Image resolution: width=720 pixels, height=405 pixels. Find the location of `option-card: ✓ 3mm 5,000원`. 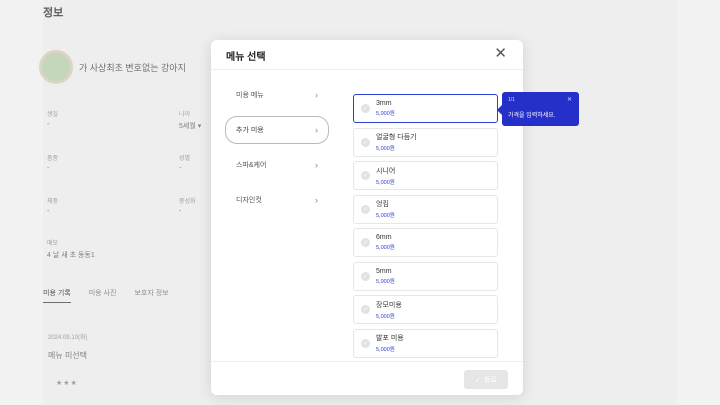

option-card: ✓ 3mm 5,000원 is located at coordinates (425, 108).